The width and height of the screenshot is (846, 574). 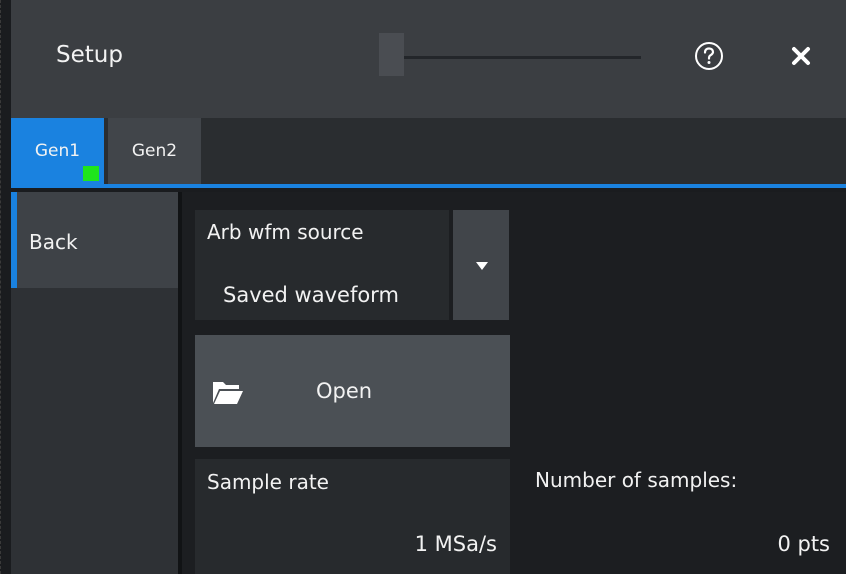 I want to click on tab-underline, so click(x=428, y=186).